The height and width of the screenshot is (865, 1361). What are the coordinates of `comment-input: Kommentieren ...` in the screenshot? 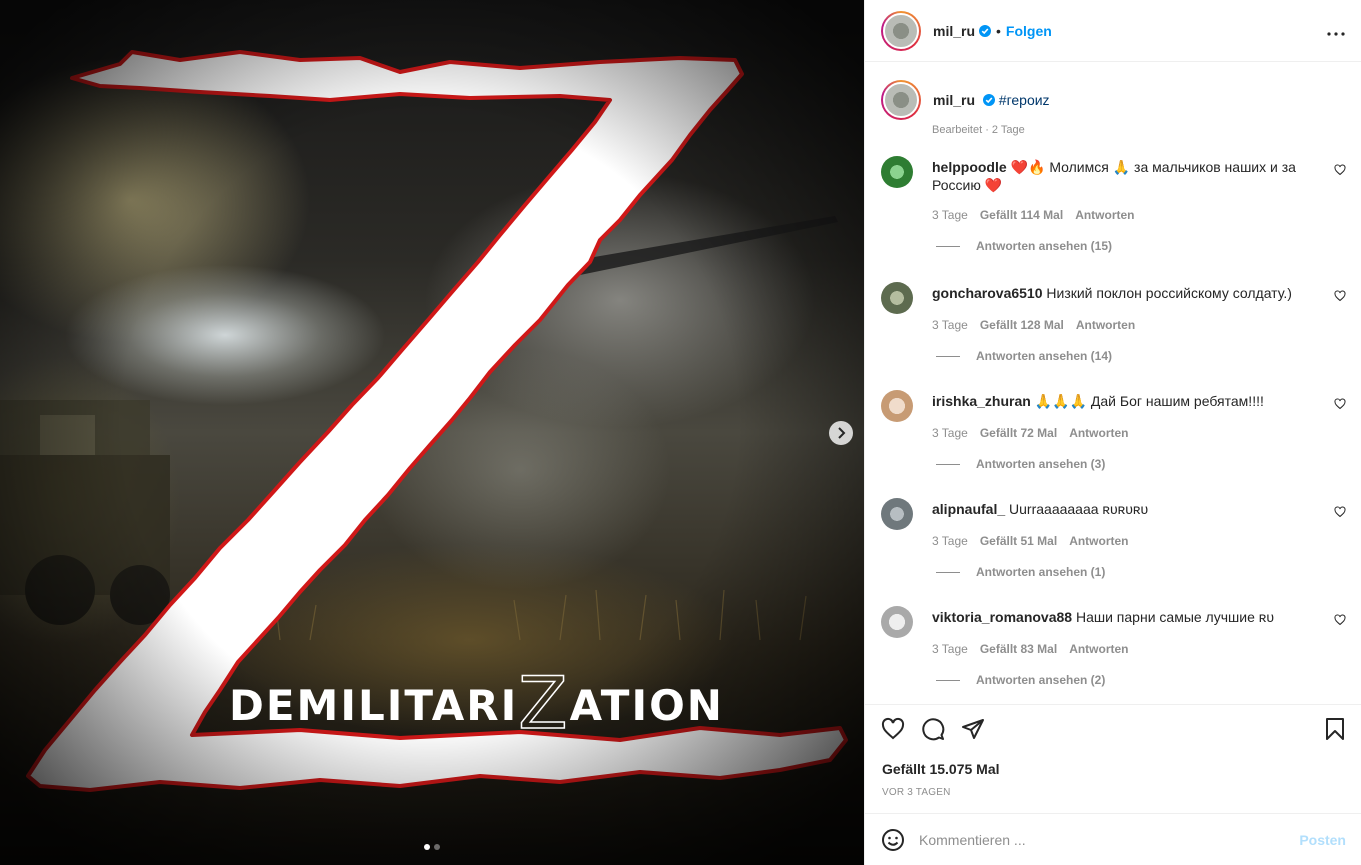 It's located at (1109, 840).